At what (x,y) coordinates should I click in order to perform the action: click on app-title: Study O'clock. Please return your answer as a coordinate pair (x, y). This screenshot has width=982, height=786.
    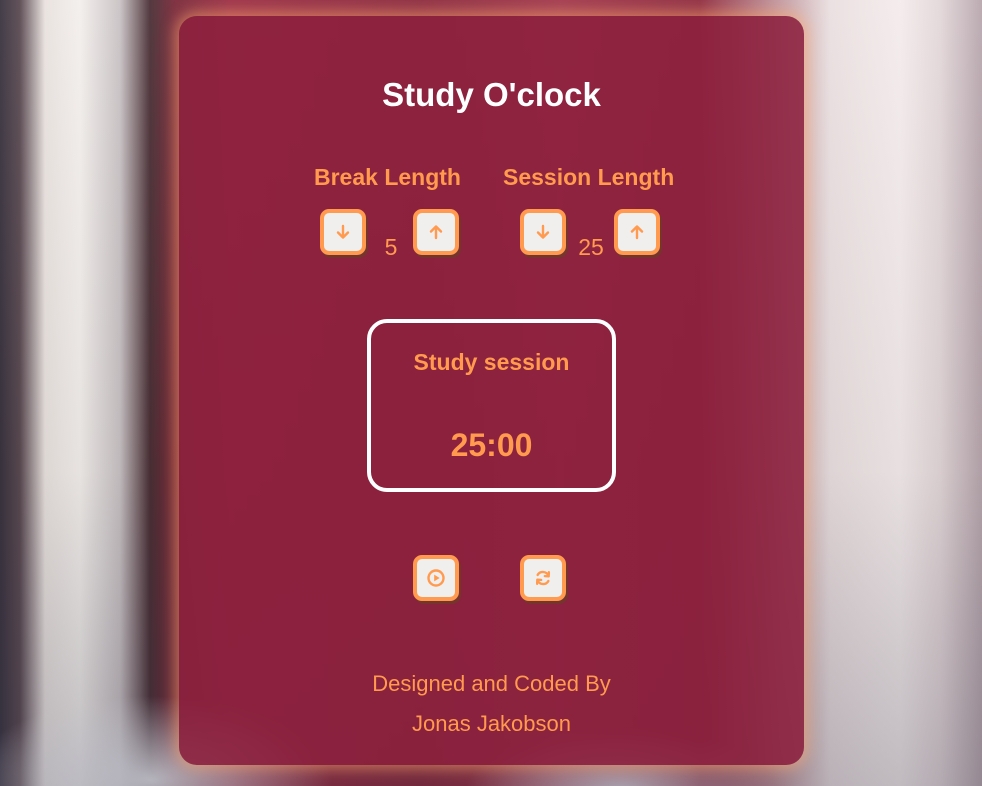
    Looking at the image, I should click on (491, 94).